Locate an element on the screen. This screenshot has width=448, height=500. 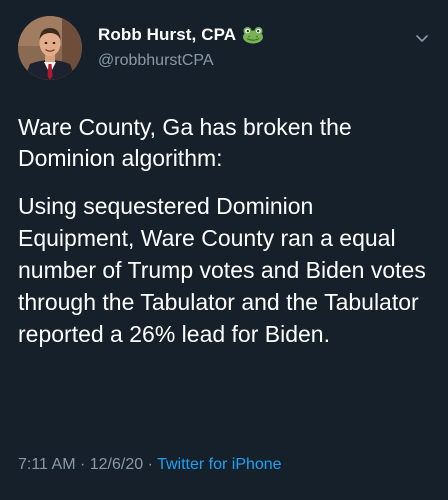
user-handle: @robbhurstCPA is located at coordinates (181, 61).